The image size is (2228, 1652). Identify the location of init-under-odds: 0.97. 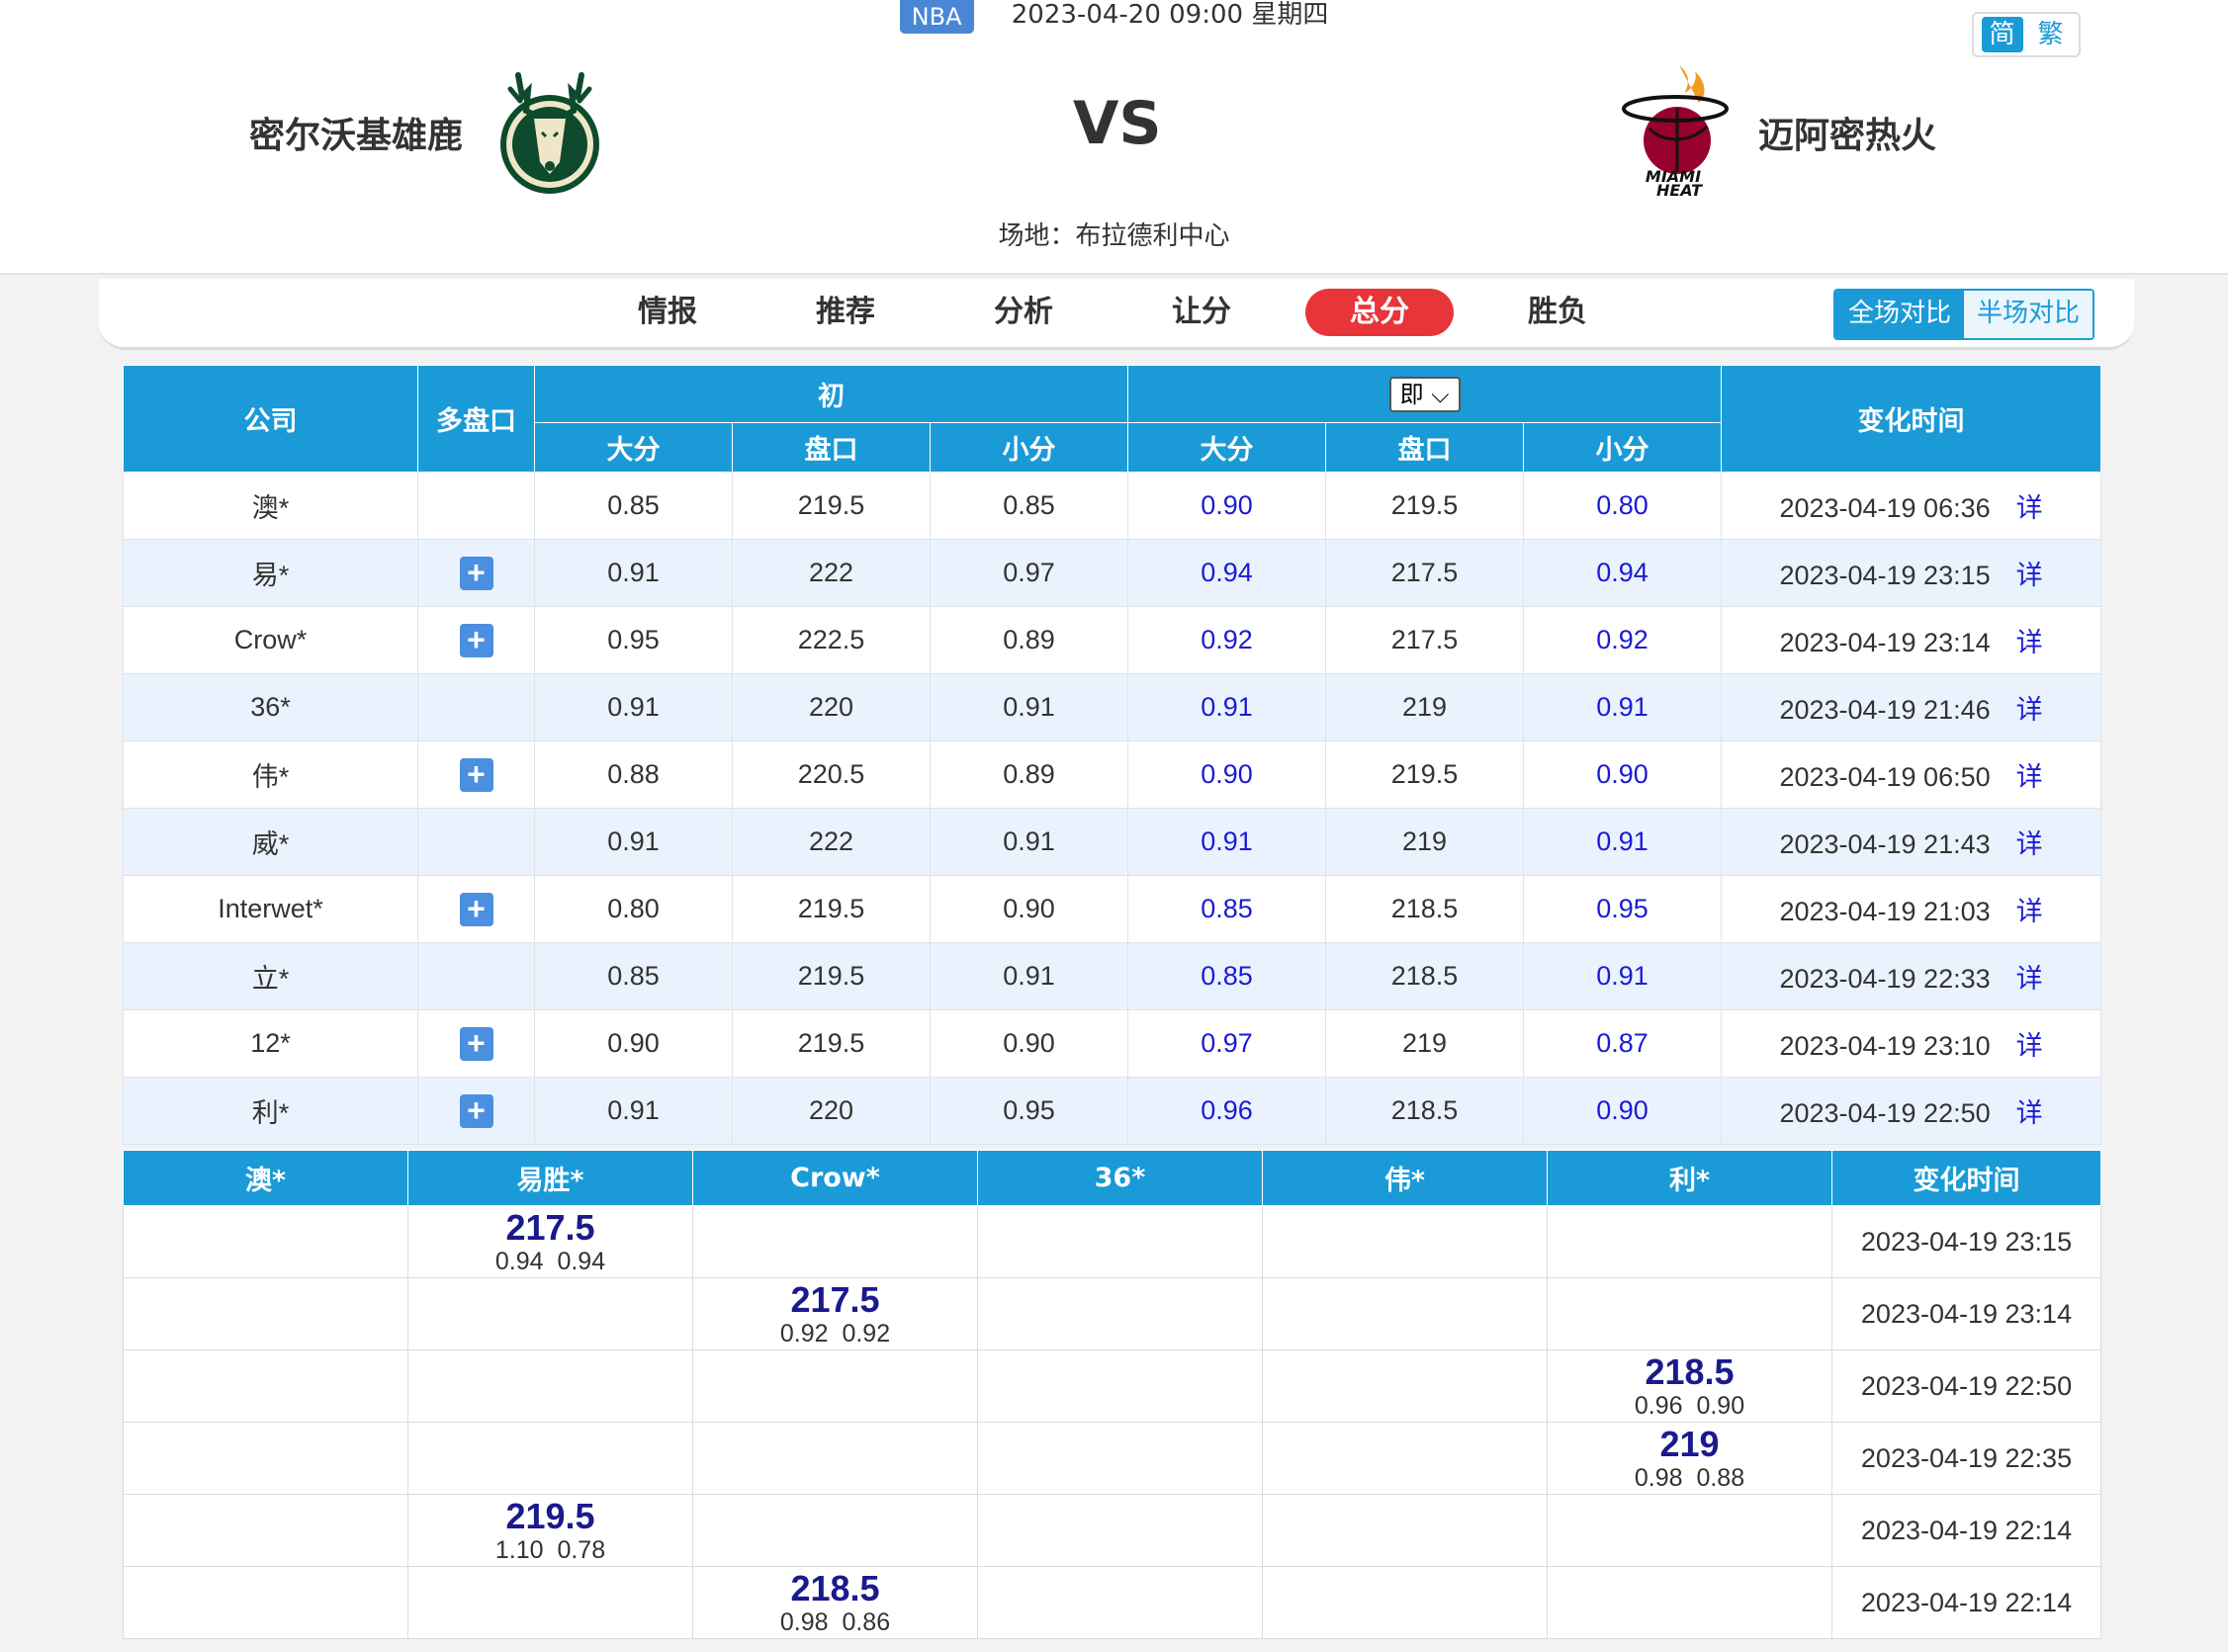
(1029, 573).